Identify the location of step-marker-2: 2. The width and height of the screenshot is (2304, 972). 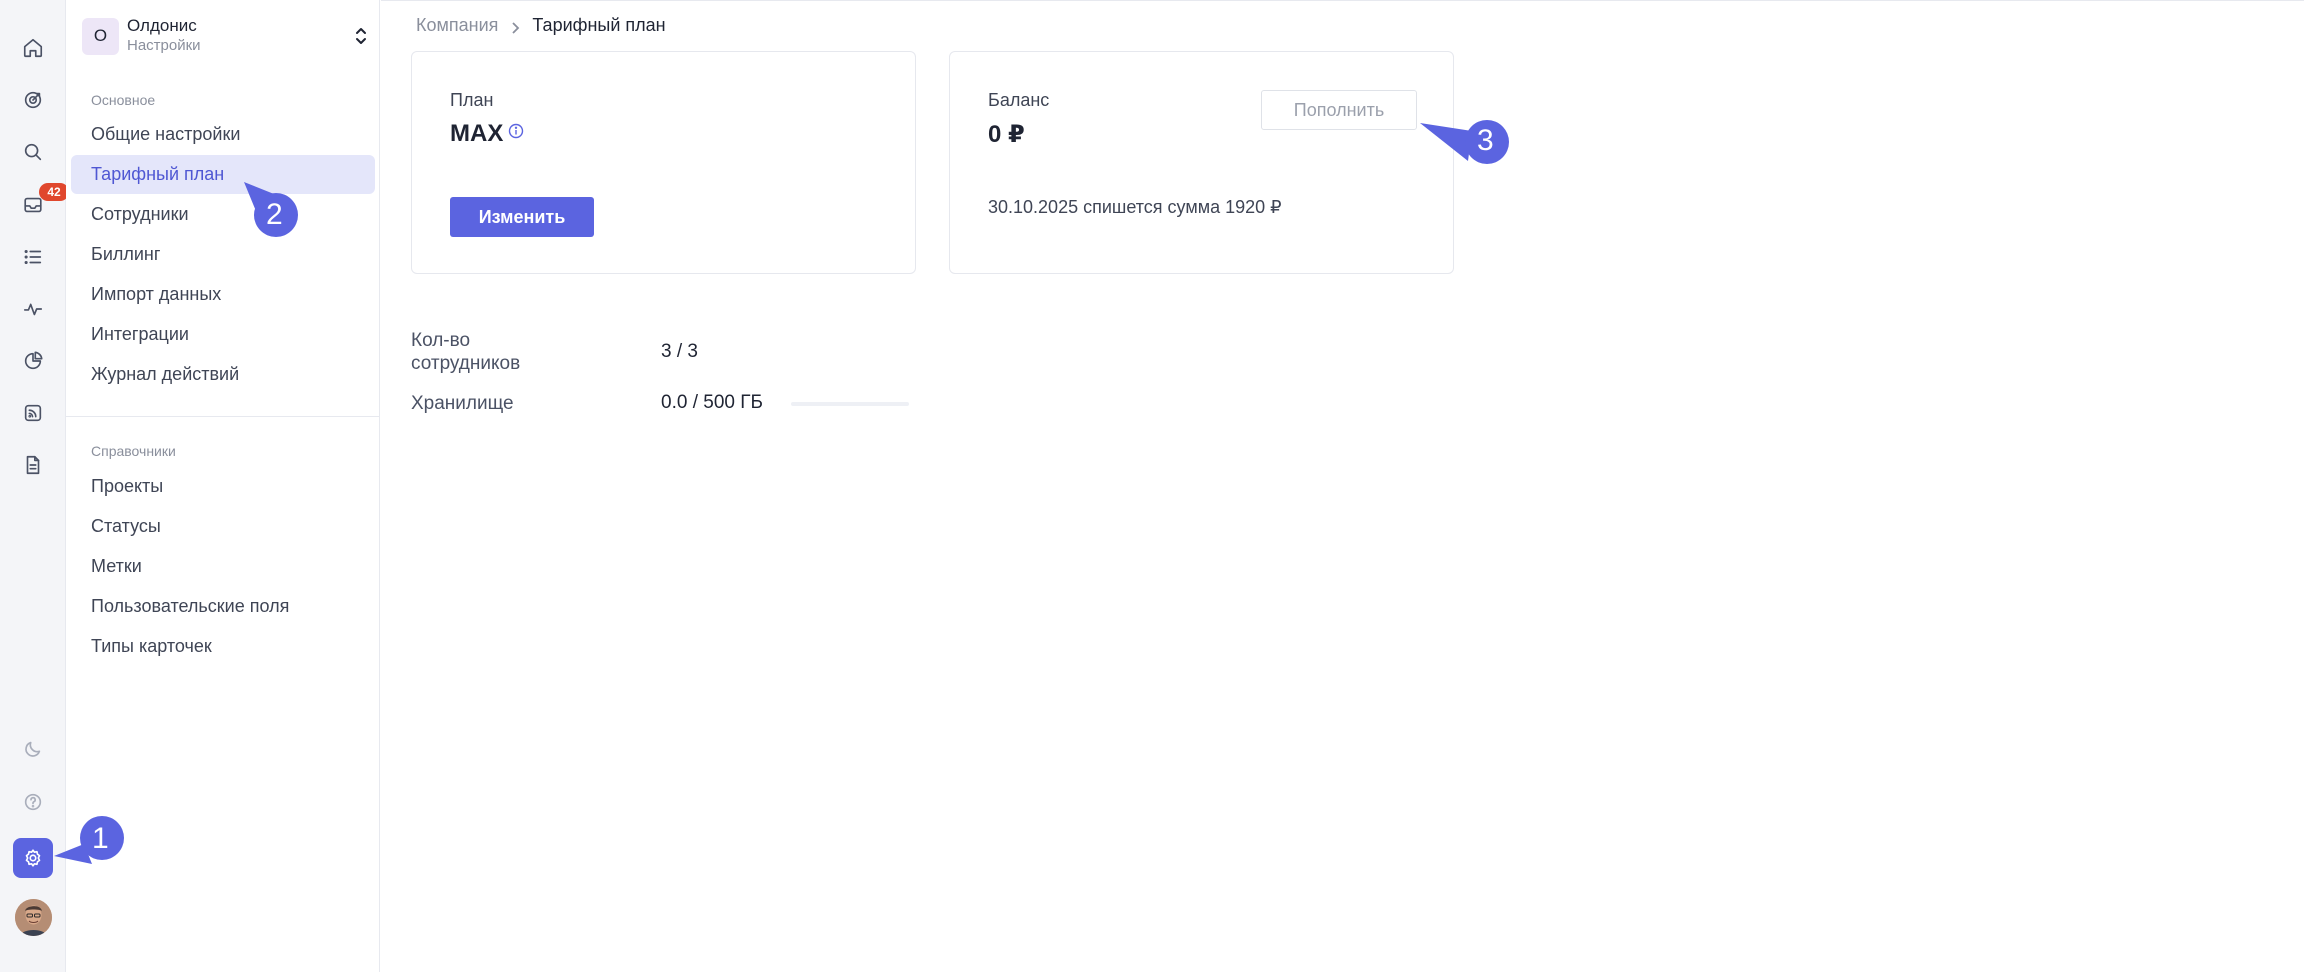
(273, 210).